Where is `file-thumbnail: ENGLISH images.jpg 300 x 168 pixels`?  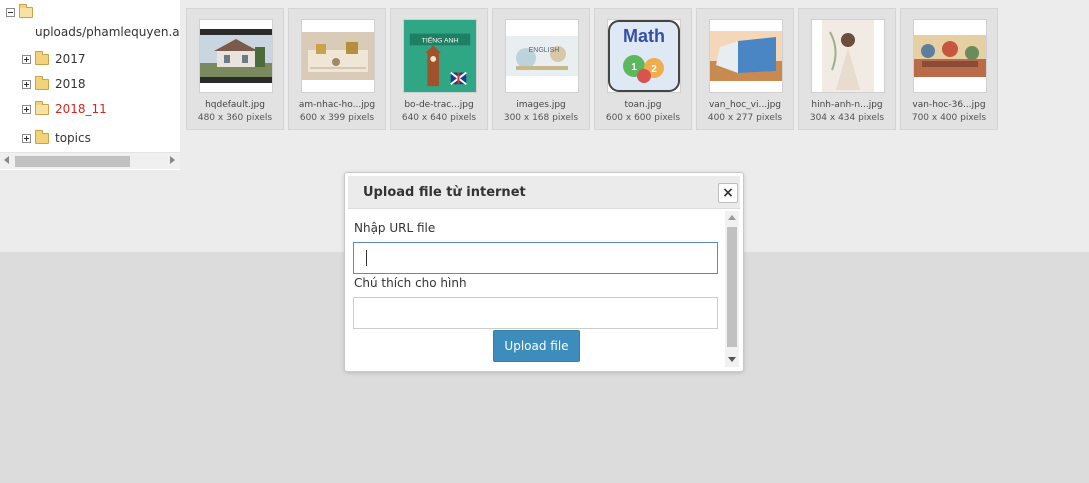
file-thumbnail: ENGLISH images.jpg 300 x 168 pixels is located at coordinates (541, 69).